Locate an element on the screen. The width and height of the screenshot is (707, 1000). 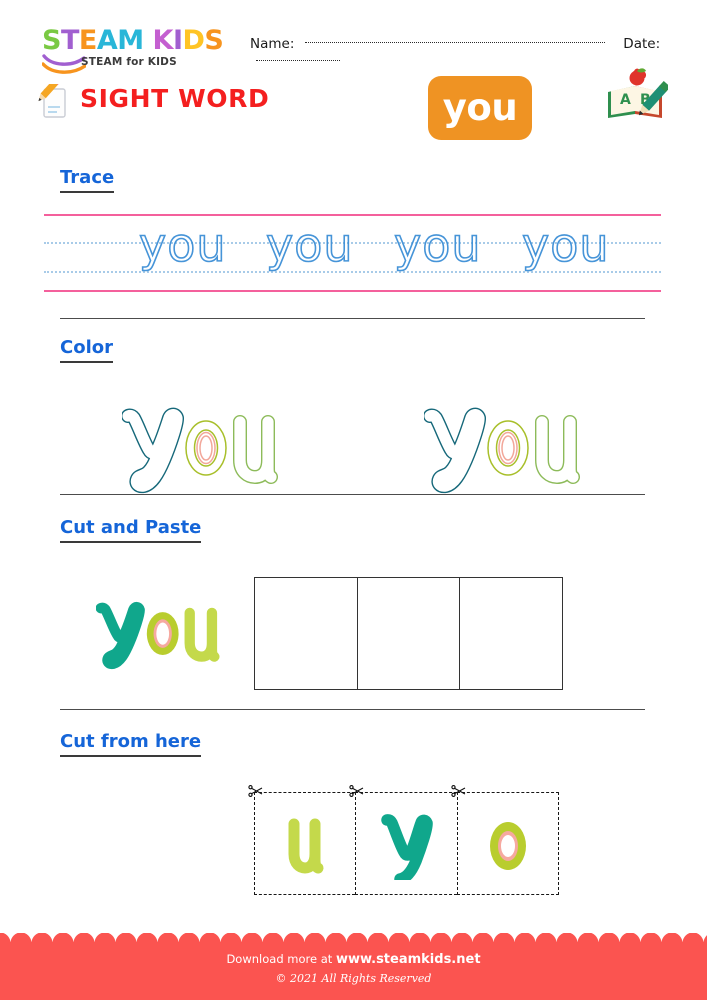
logo-wordmark: STEAM KIDS is located at coordinates (139, 40).